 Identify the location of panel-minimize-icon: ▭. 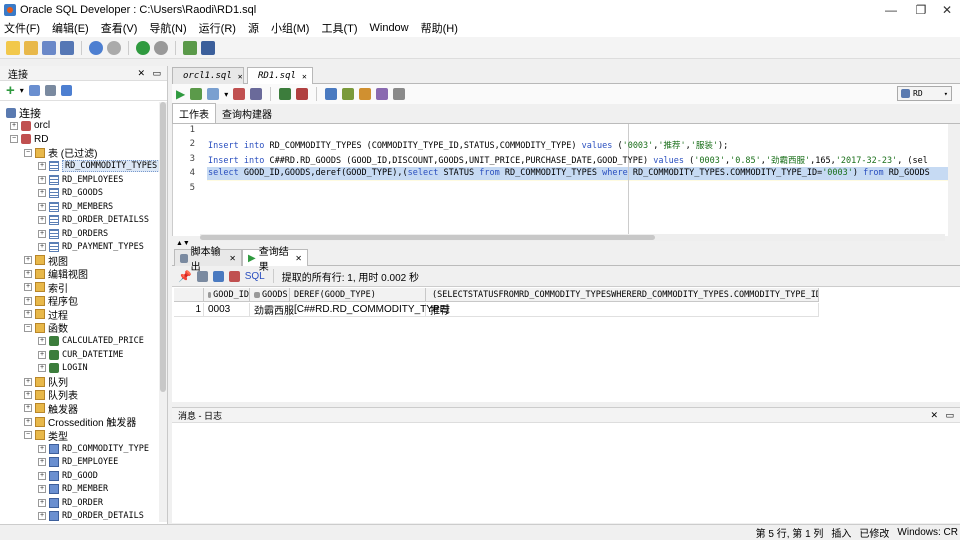
(156, 73).